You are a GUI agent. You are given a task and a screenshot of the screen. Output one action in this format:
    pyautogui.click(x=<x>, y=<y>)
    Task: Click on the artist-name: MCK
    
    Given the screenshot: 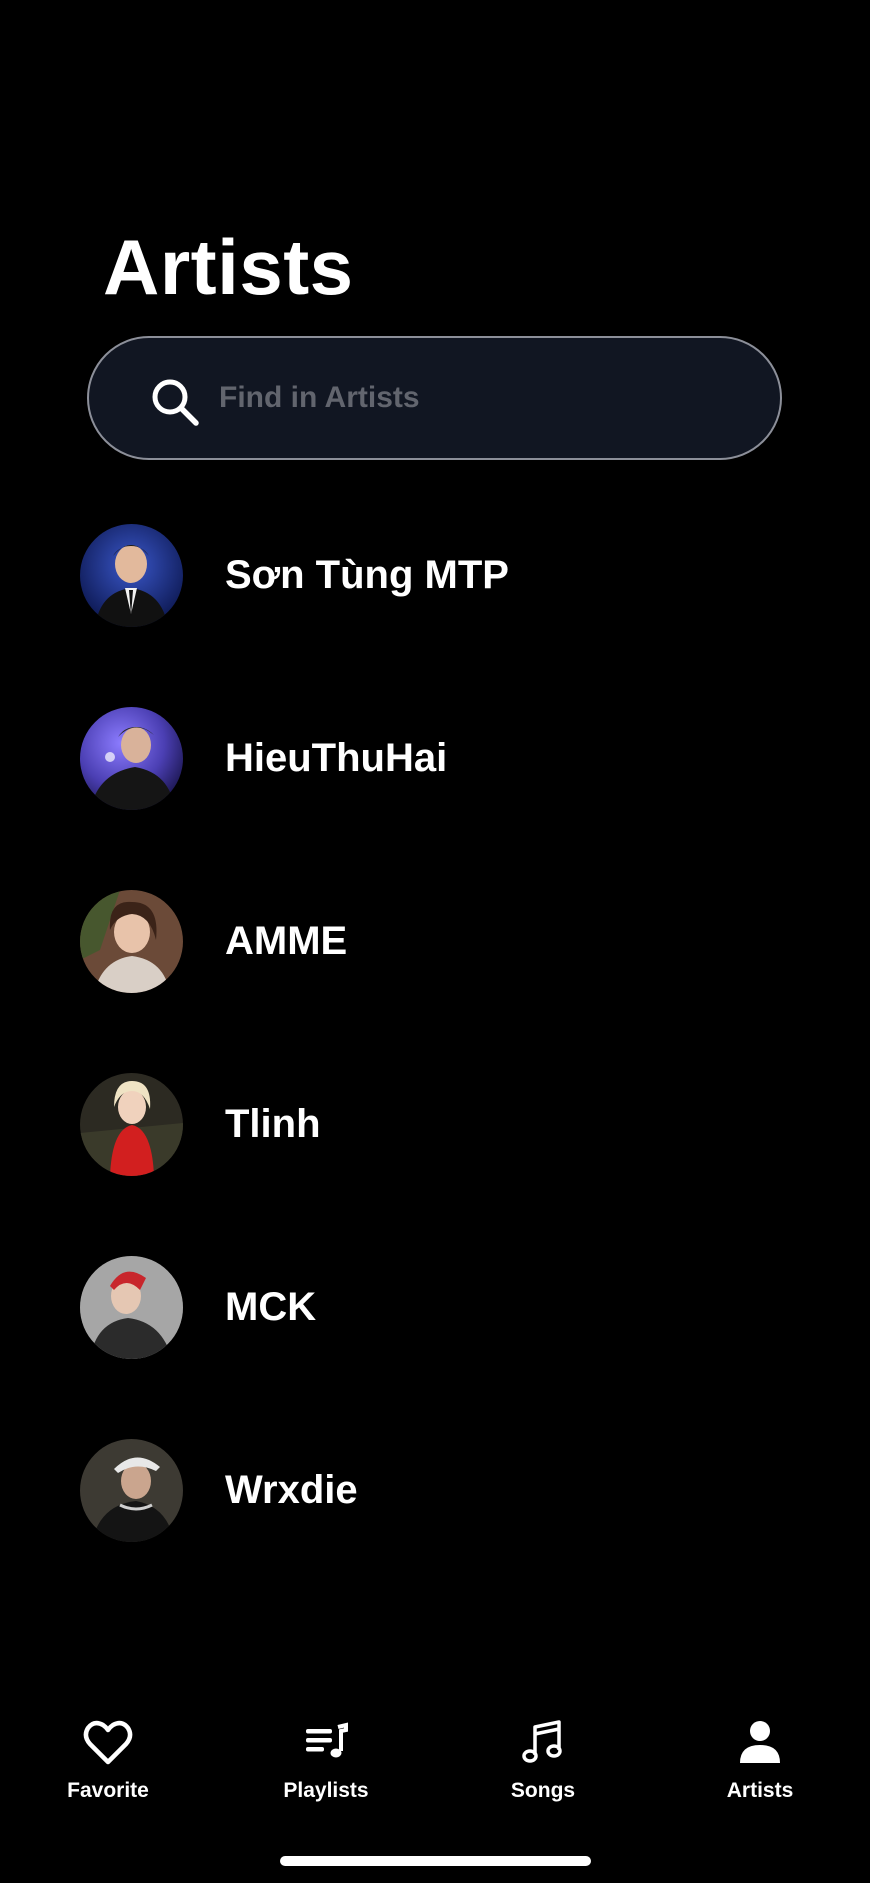 What is the action you would take?
    pyautogui.click(x=271, y=1306)
    